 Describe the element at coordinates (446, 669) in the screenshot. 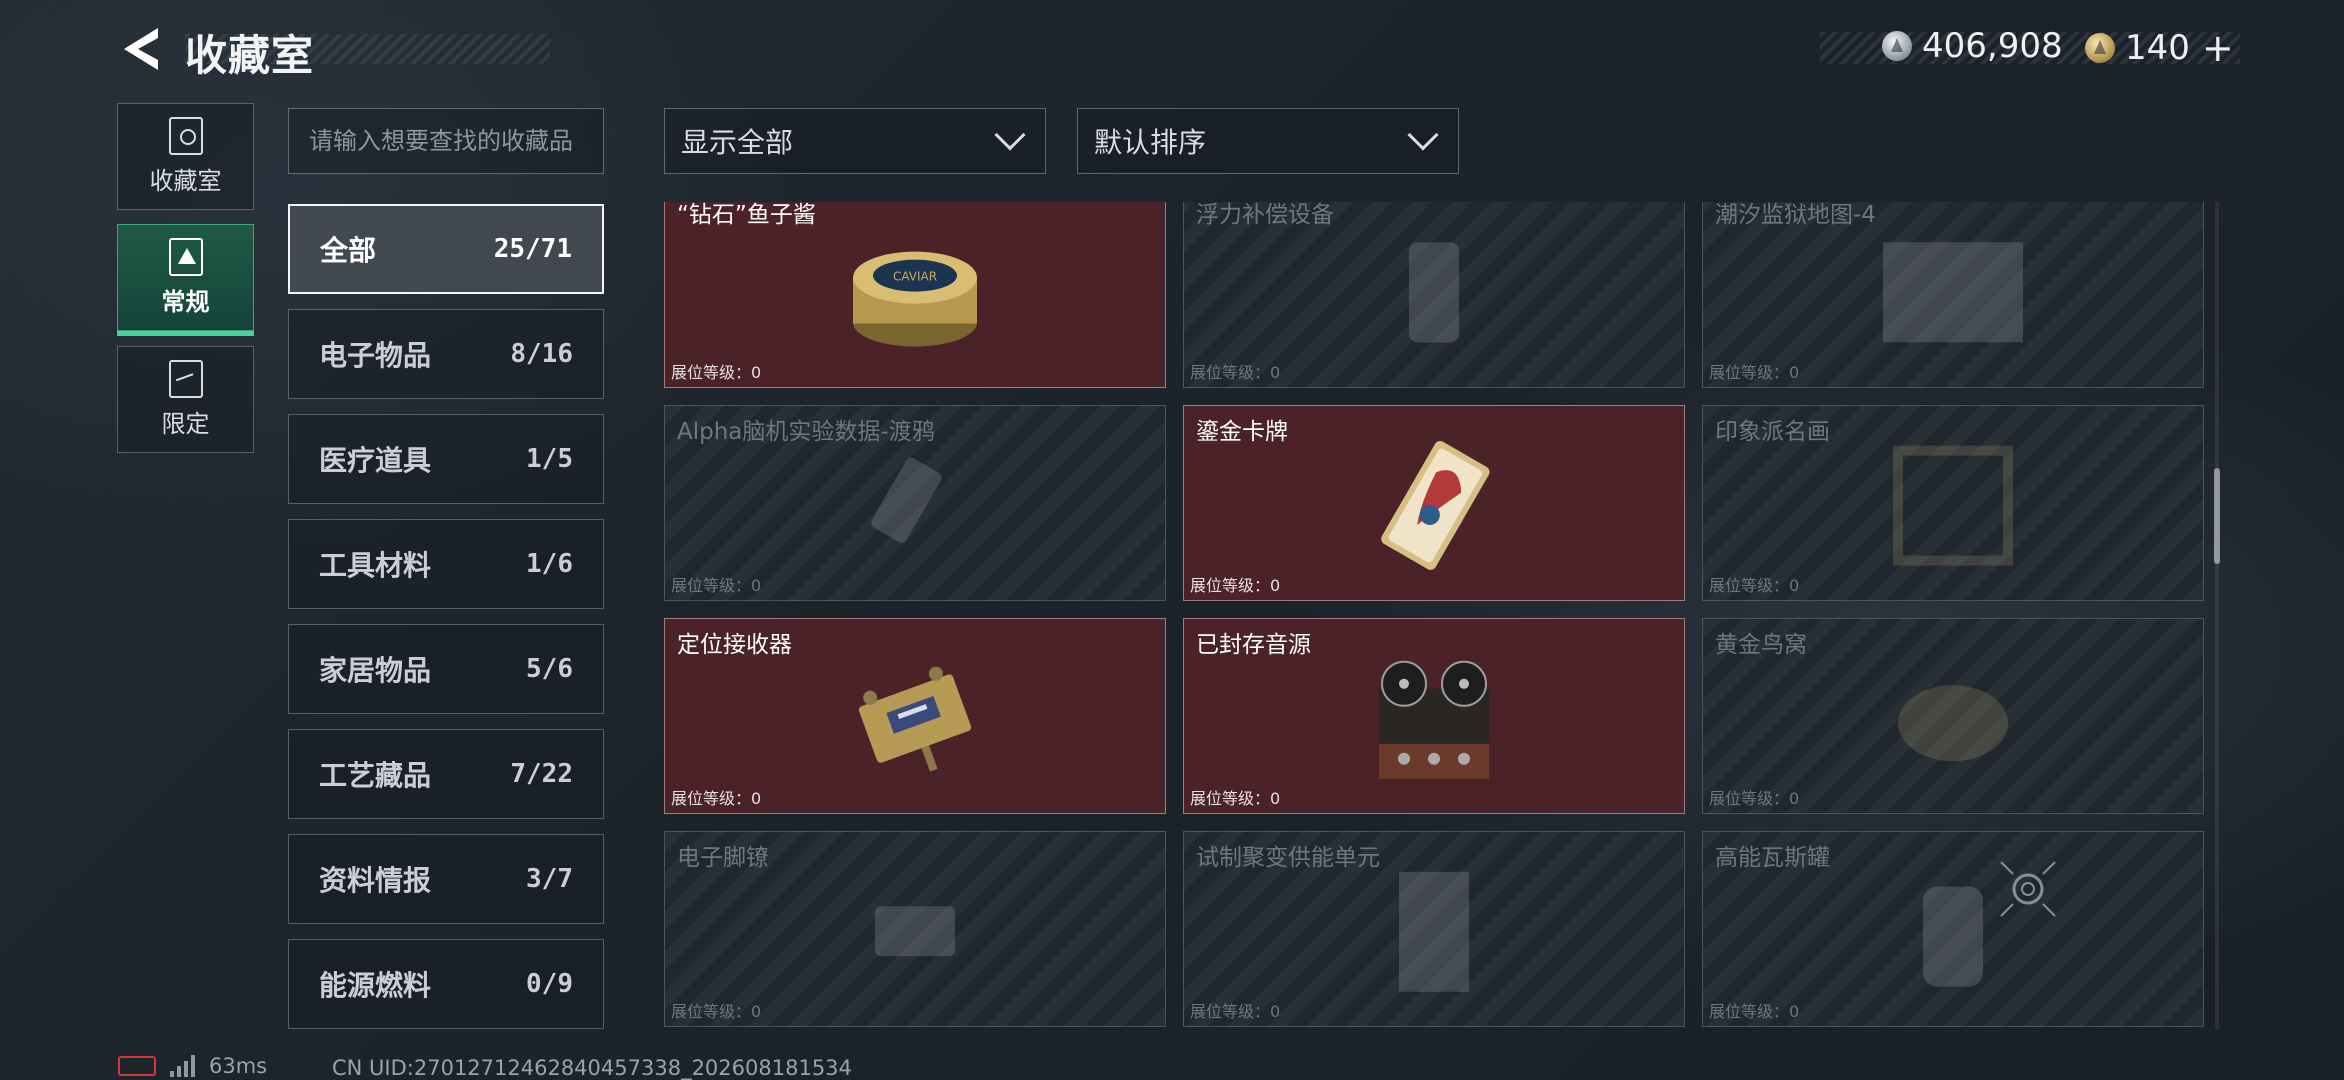

I see `category-household: 家居物品 5/6` at that location.